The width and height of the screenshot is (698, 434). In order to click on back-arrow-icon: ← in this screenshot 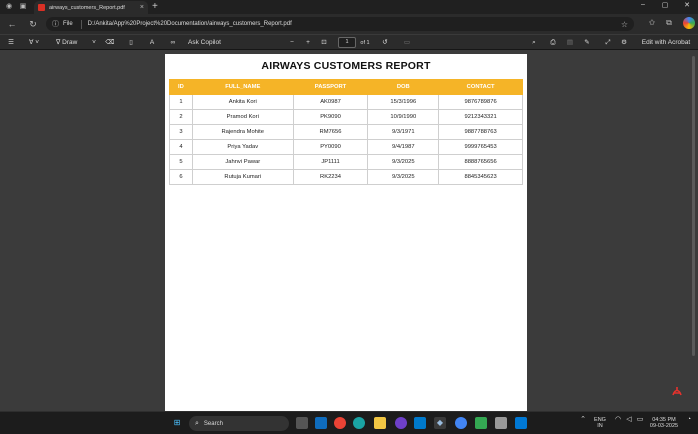, I will do `click(12, 24)`.